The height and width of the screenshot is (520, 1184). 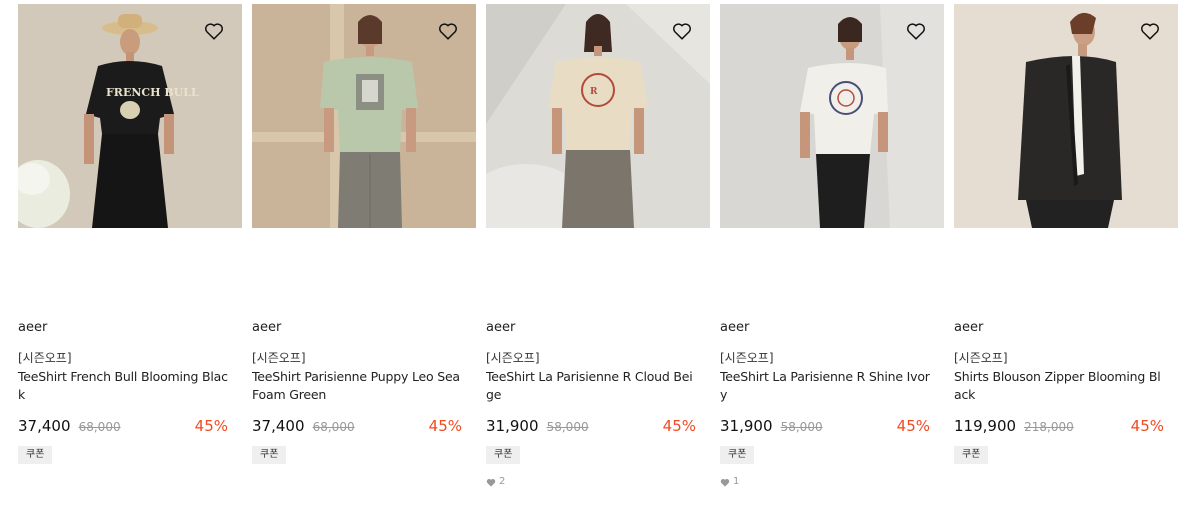 What do you see at coordinates (591, 386) in the screenshot?
I see `product-name: TeeShirt La Parisienne R Cloud Beige` at bounding box center [591, 386].